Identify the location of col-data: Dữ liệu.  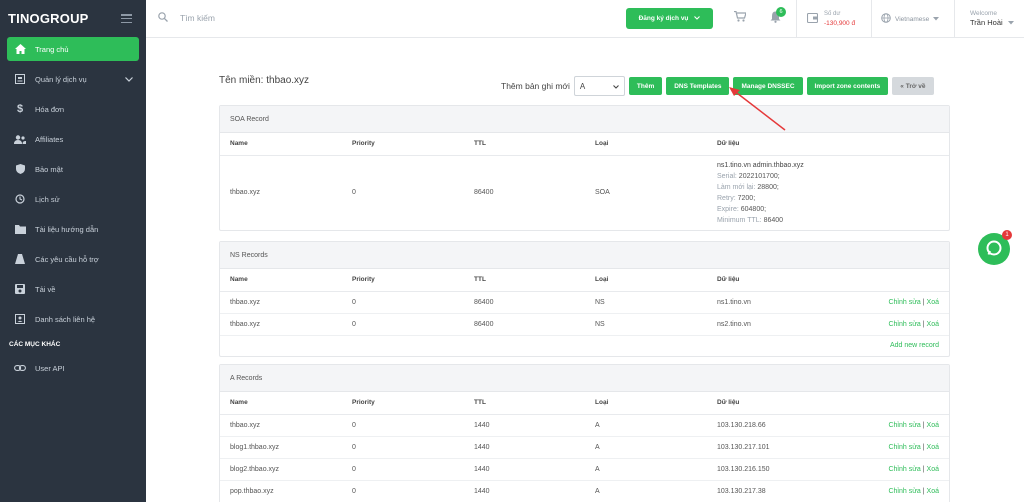
(764, 403).